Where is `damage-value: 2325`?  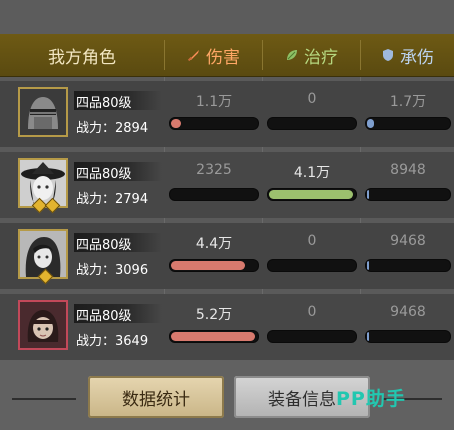
damage-value: 2325 is located at coordinates (214, 170).